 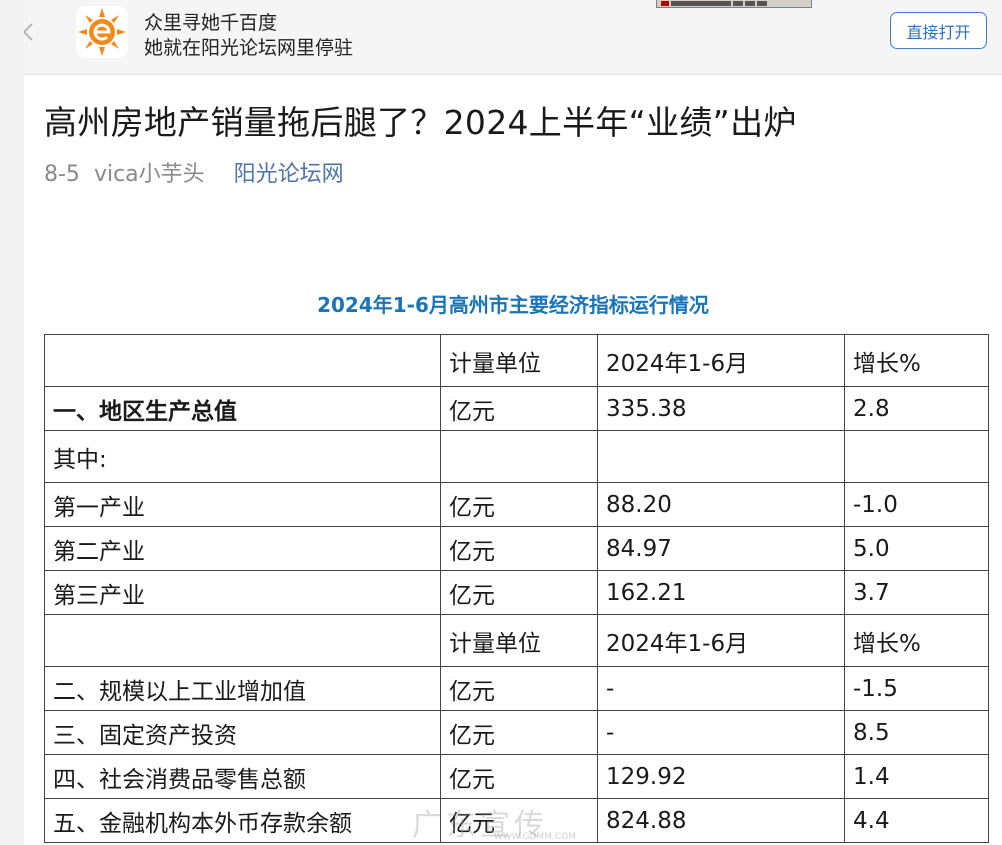 I want to click on table-cell-growth: 3.7, so click(x=916, y=592).